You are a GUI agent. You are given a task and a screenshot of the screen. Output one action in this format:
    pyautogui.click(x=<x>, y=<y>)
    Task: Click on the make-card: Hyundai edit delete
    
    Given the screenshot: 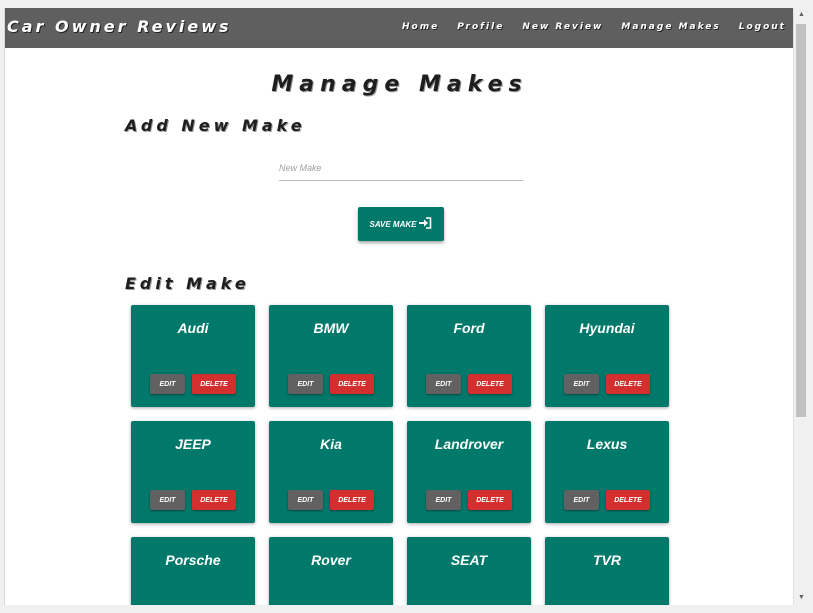 What is the action you would take?
    pyautogui.click(x=607, y=356)
    